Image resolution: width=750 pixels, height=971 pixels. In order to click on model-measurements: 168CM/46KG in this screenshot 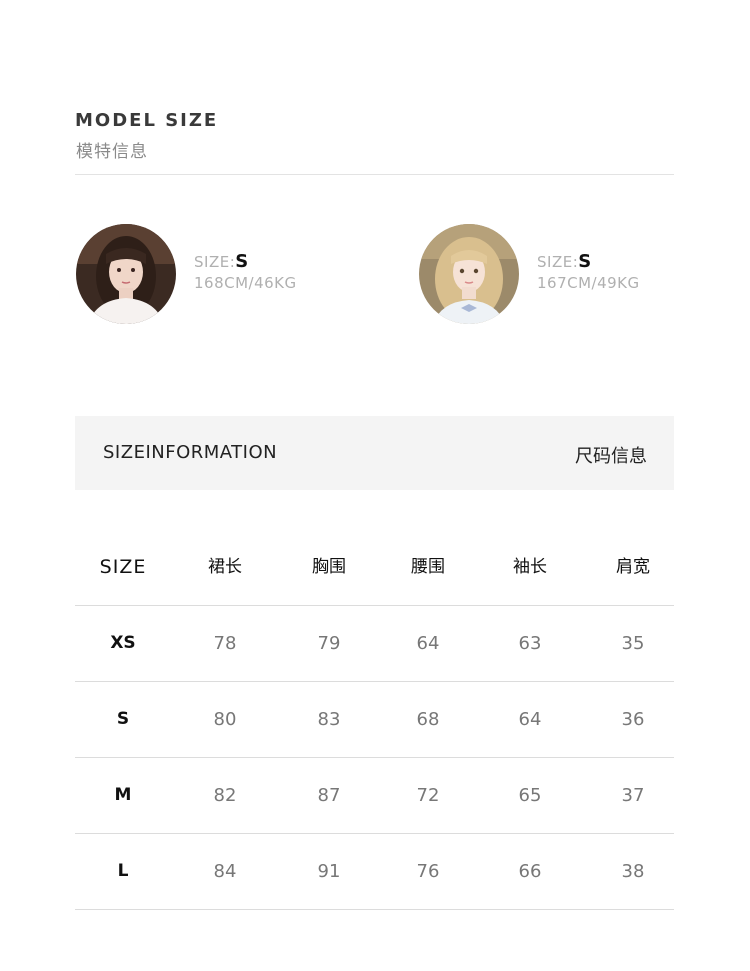, I will do `click(245, 283)`.